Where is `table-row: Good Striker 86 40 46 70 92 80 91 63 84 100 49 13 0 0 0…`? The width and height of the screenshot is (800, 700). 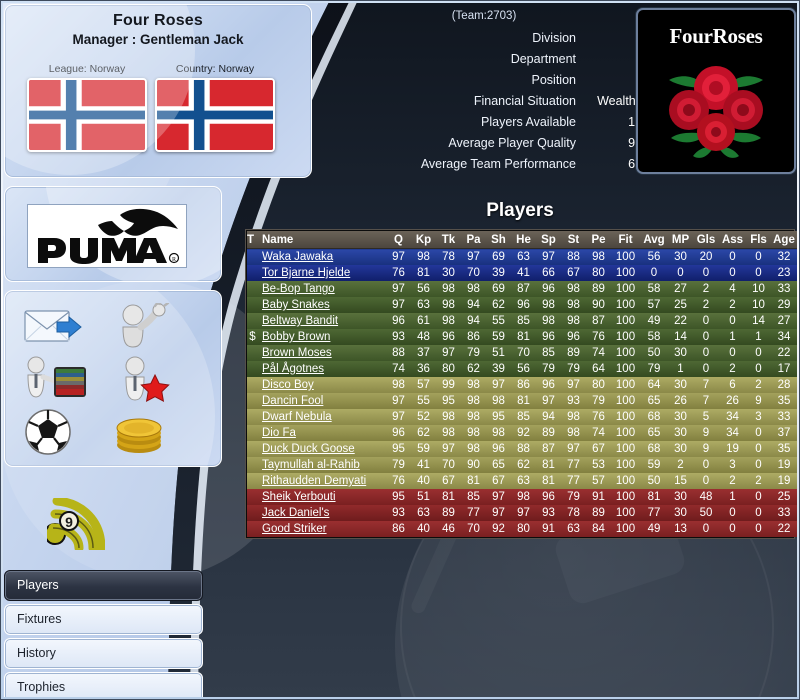
table-row: Good Striker 86 40 46 70 92 80 91 63 84 100 49 13 0 0 0… is located at coordinates (522, 529).